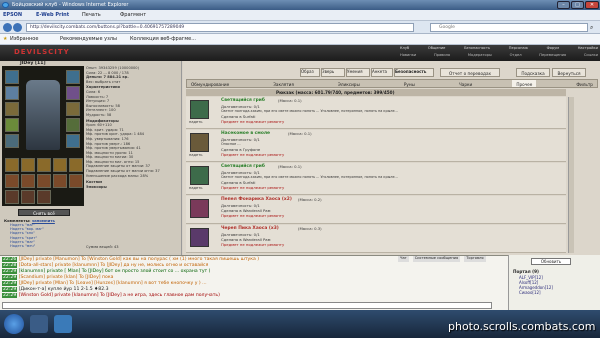 This screenshot has height=338, width=600. I want to click on fragment-button: Фрагмент, so click(133, 15).